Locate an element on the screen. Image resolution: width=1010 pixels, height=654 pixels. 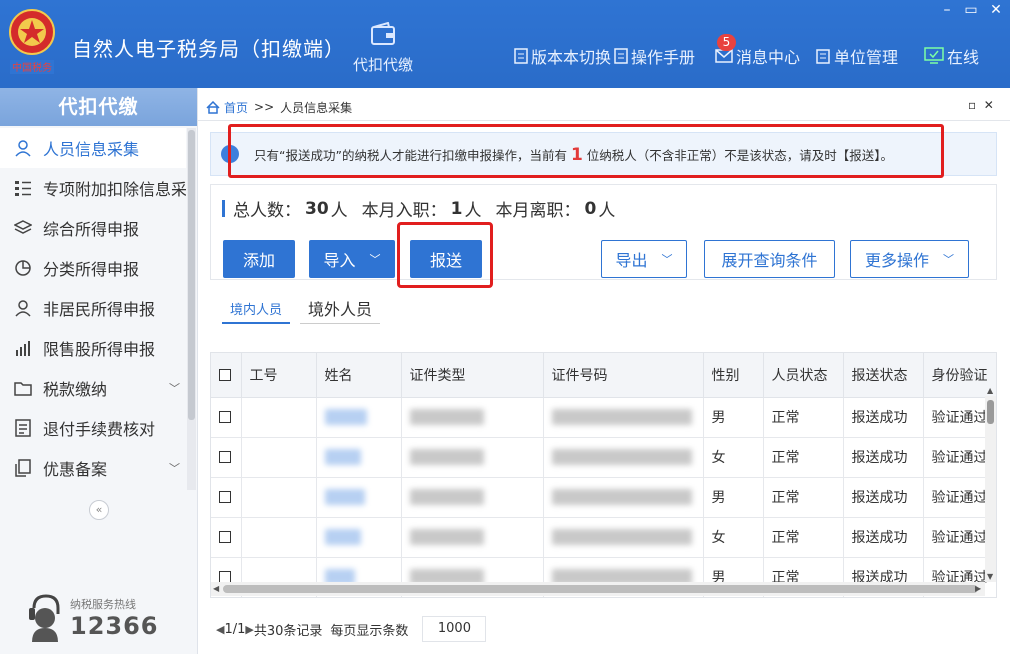
import-dropdown-button: 导入 ﹀ is located at coordinates (352, 259).